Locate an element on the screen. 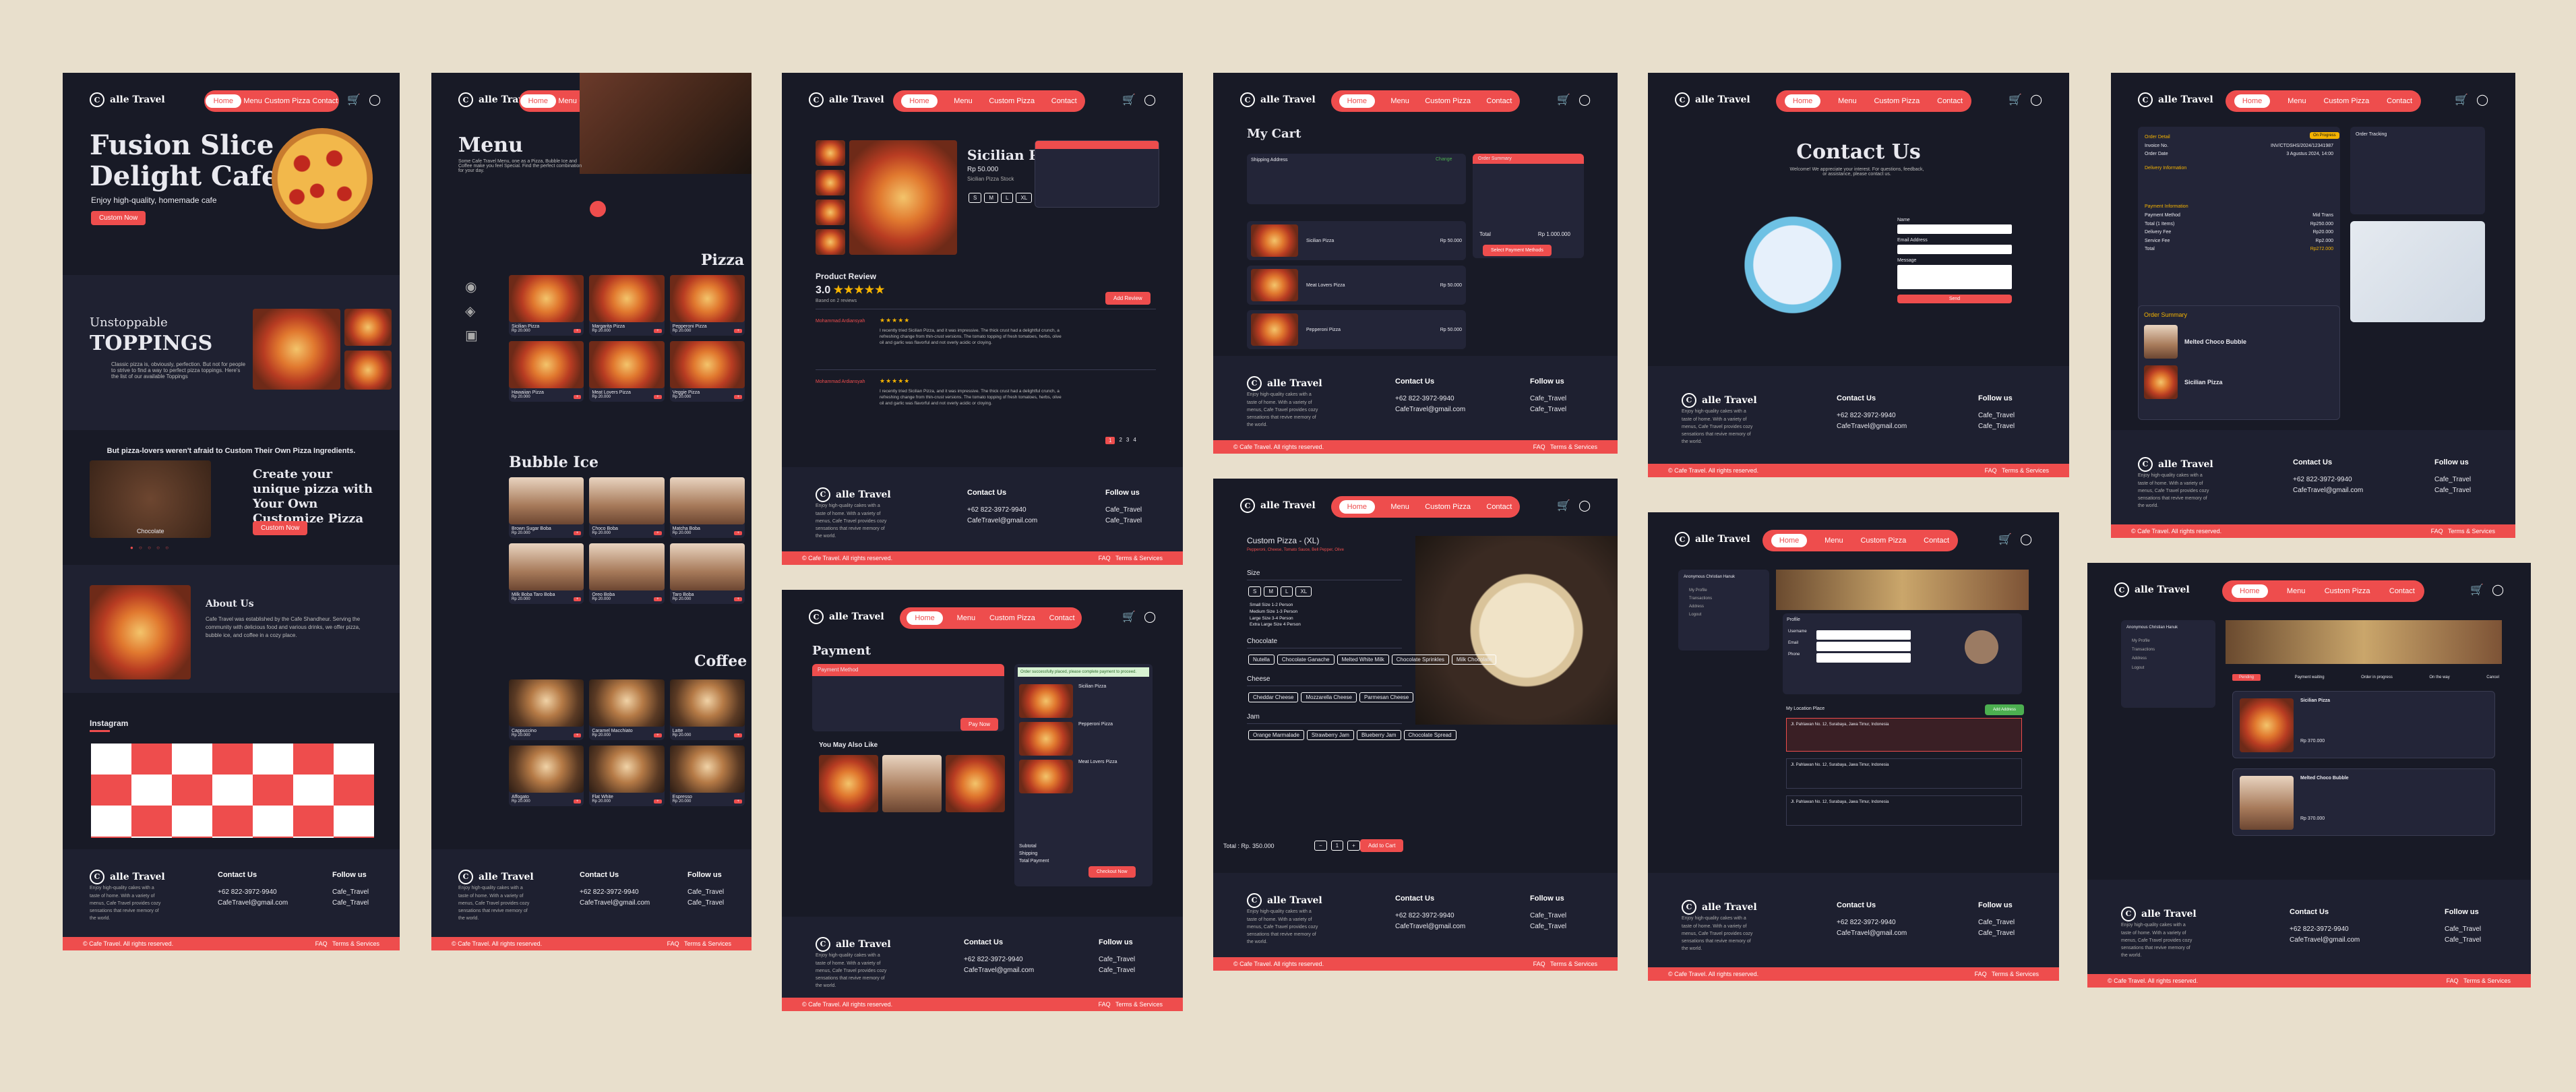 Image resolution: width=2576 pixels, height=1092 pixels. option-chip: Cheddar Cheese is located at coordinates (1273, 697).